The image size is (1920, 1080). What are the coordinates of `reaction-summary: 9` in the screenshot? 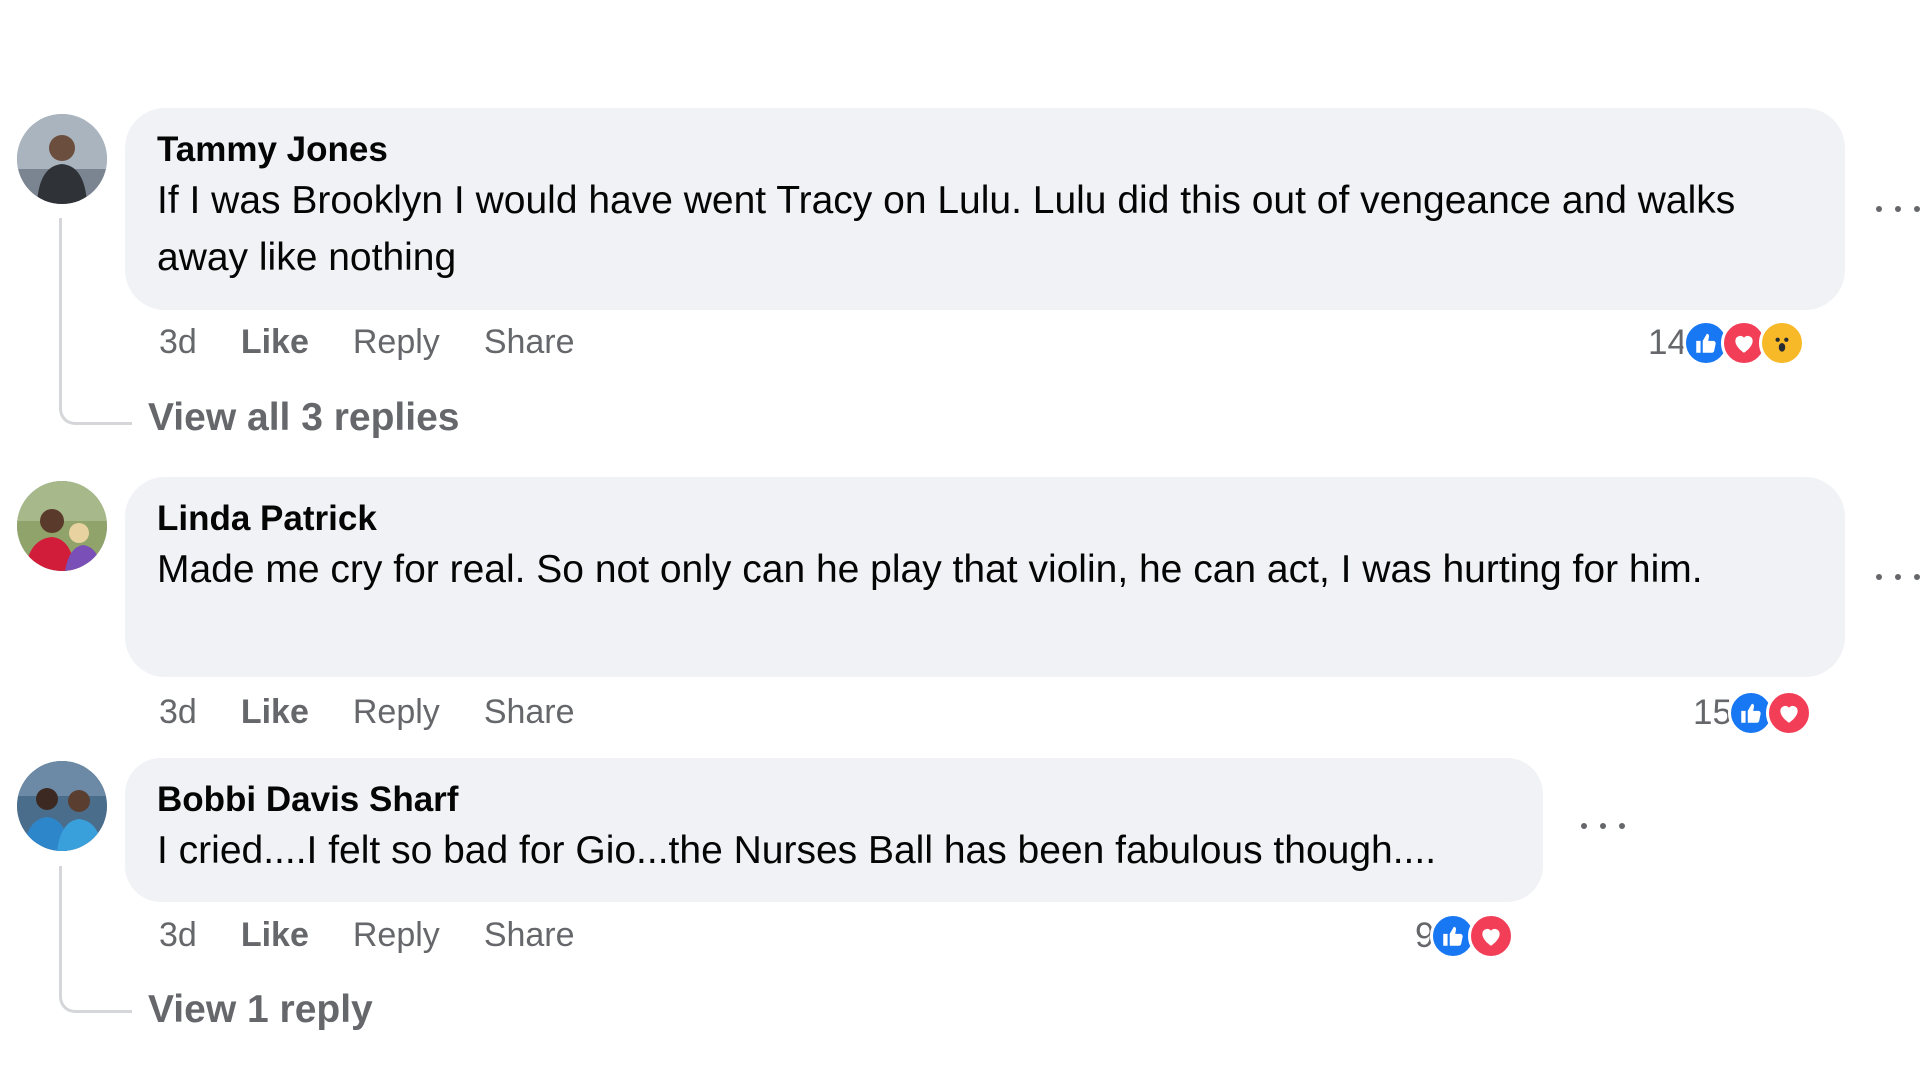 It's located at (1465, 936).